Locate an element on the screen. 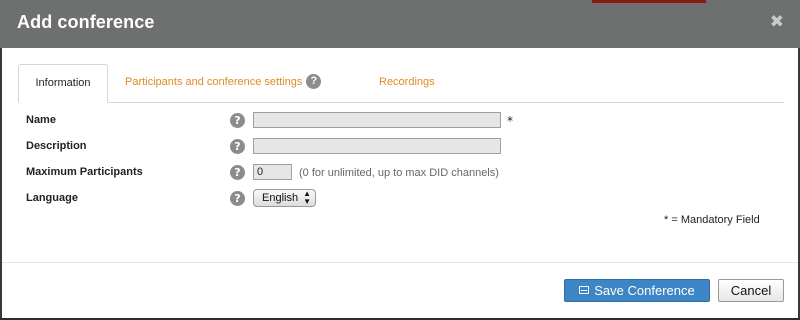 The height and width of the screenshot is (320, 800). tab-recordings-label: Recordings is located at coordinates (407, 82).